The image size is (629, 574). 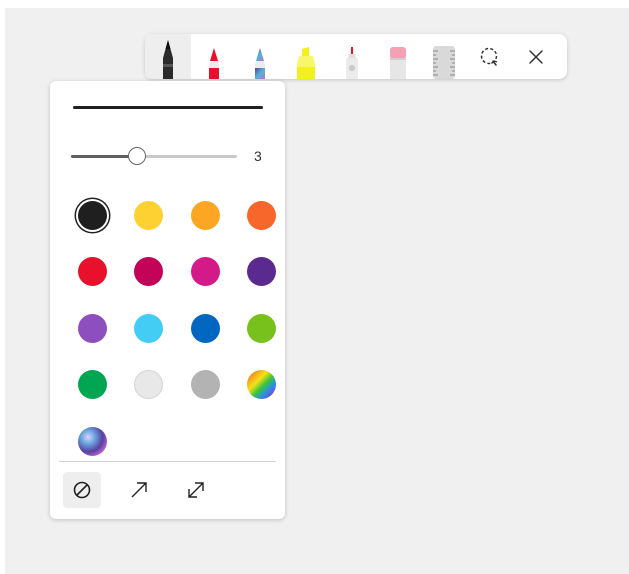 I want to click on color-swatch-yellow, so click(x=149, y=215).